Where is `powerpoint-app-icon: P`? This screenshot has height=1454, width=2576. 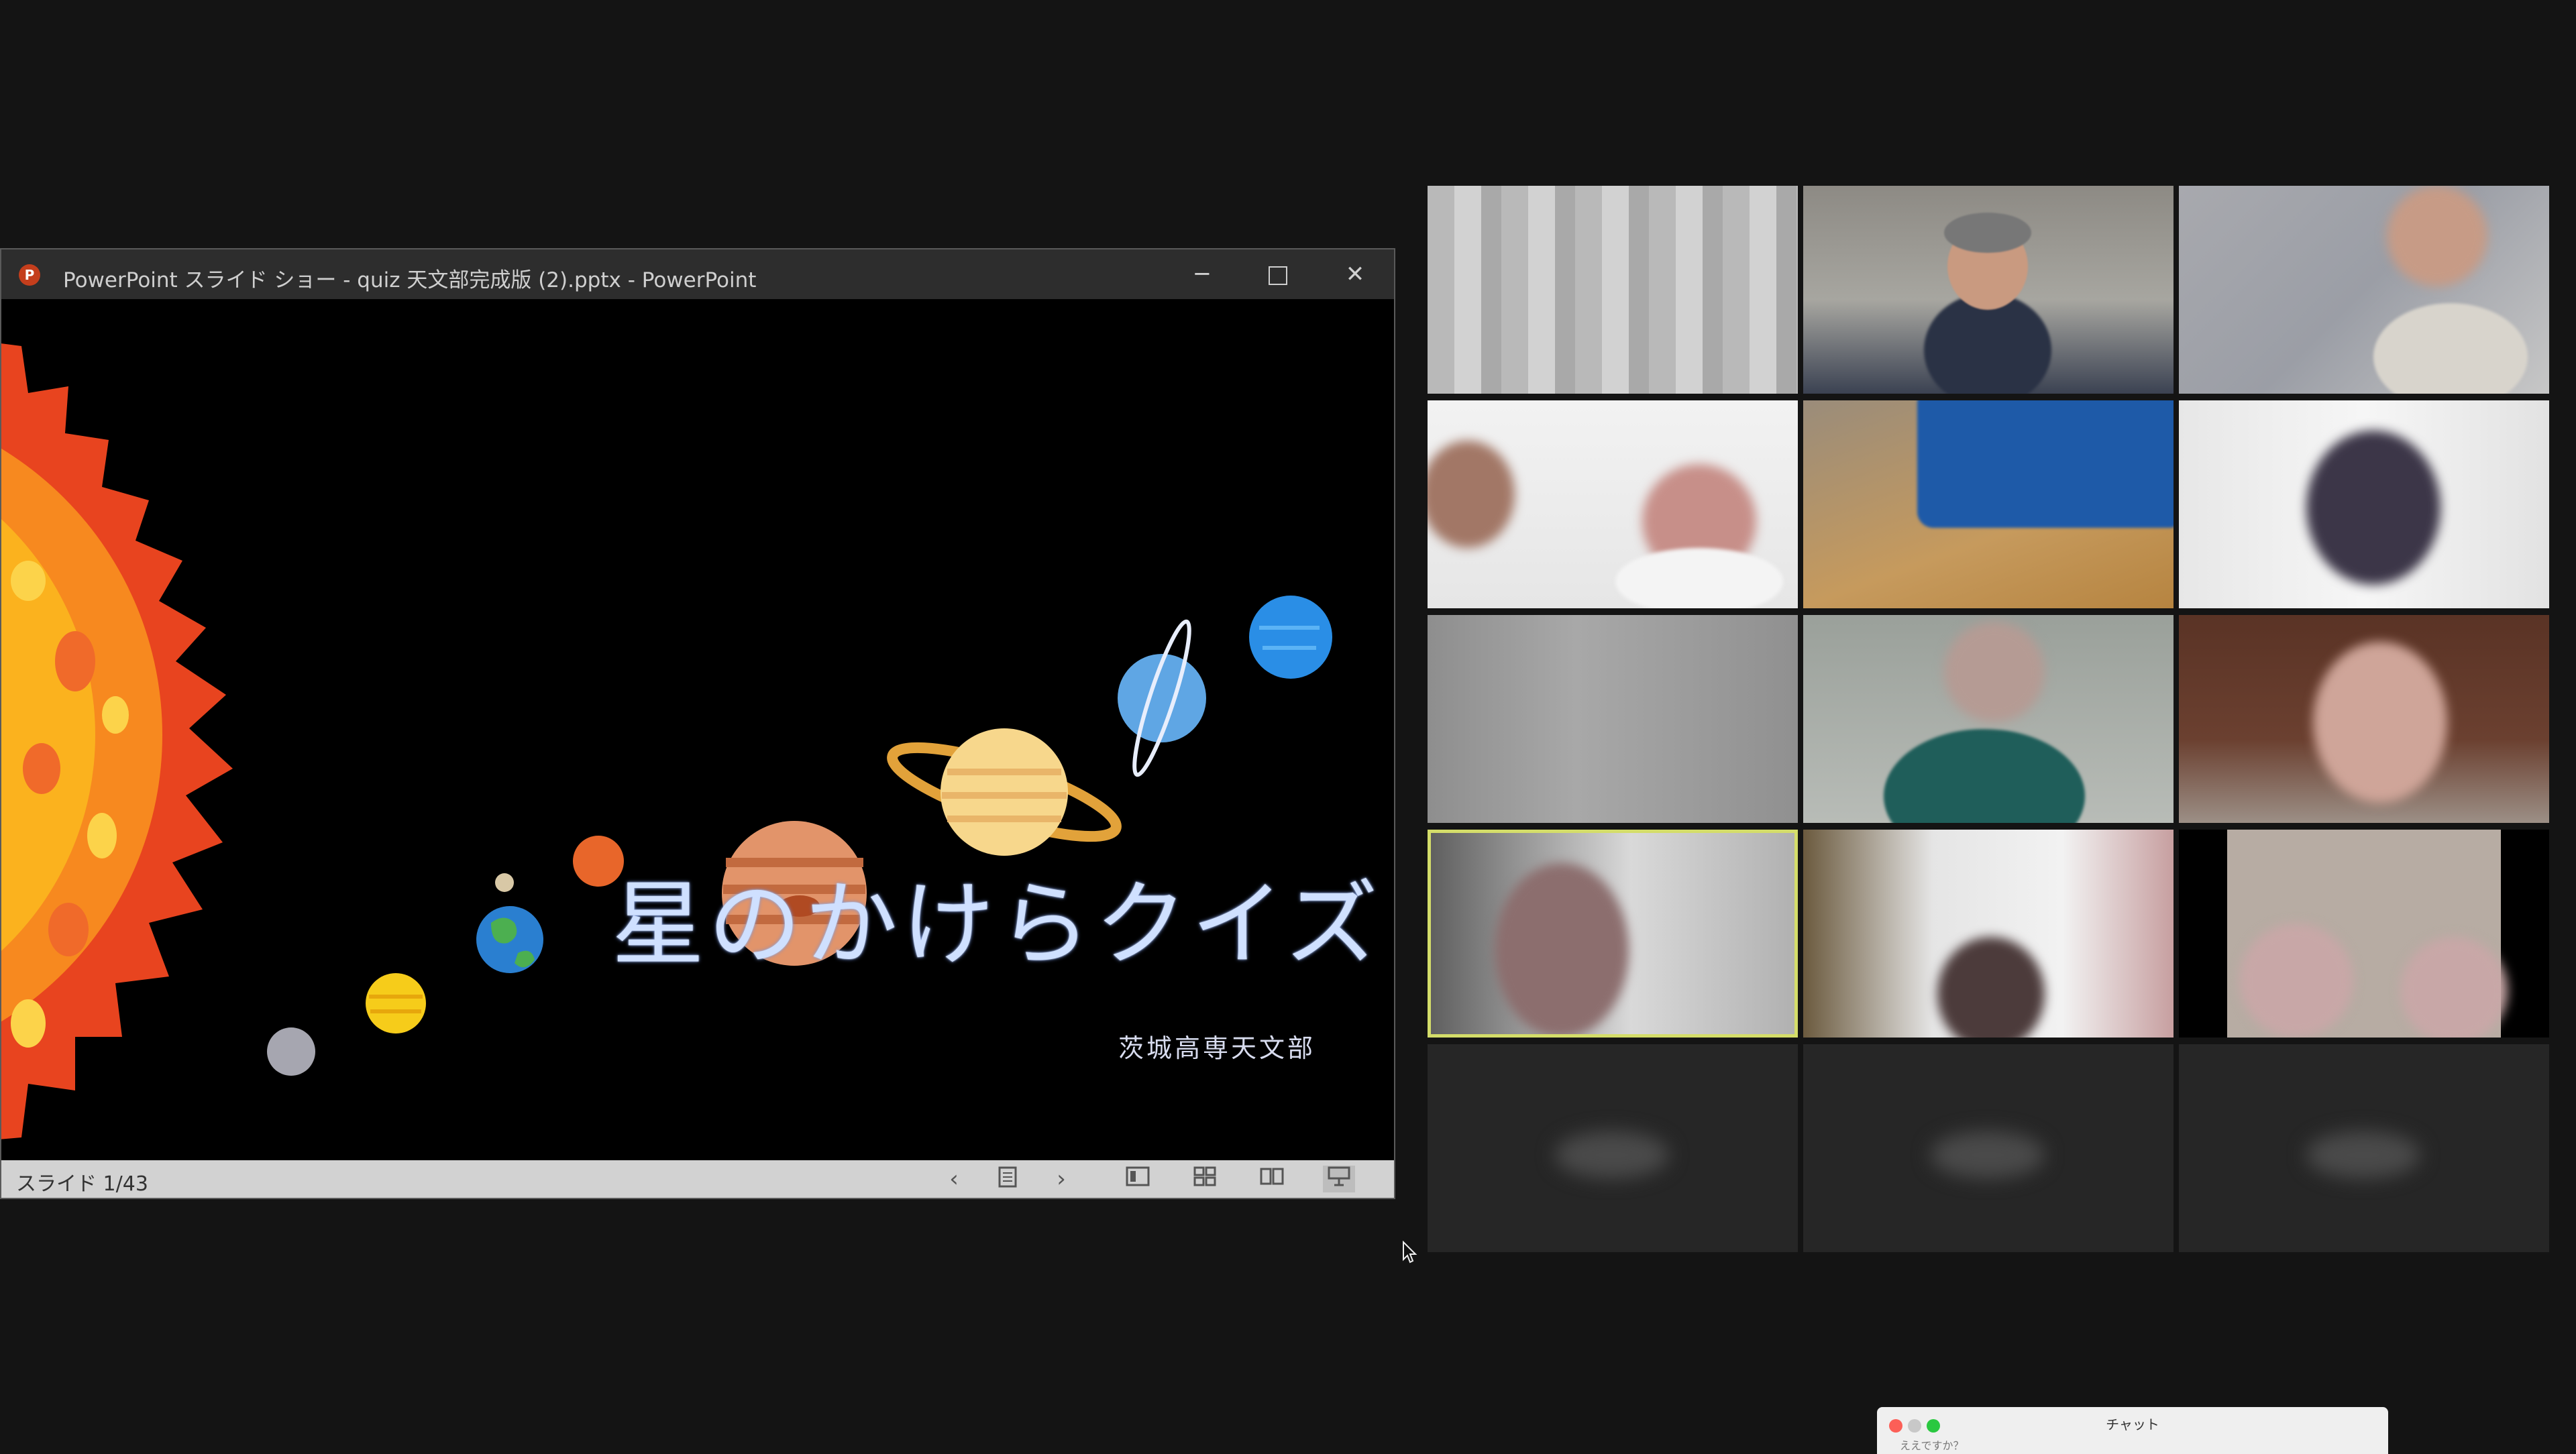
powerpoint-app-icon: P is located at coordinates (29, 275).